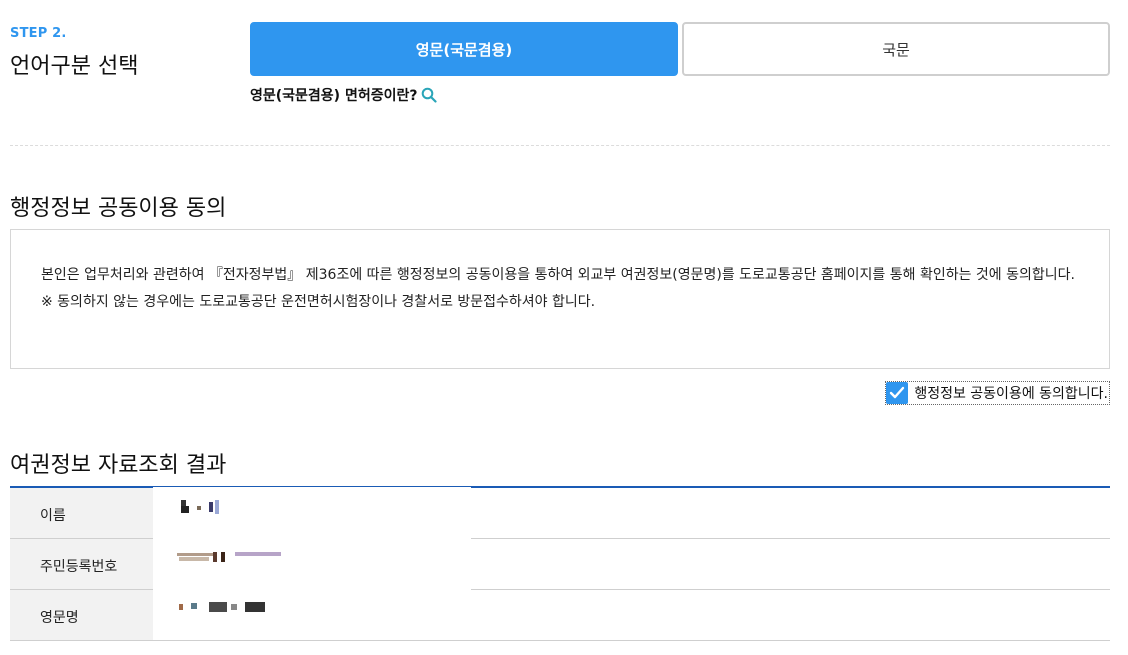 The width and height of the screenshot is (1128, 655). I want to click on section-divider, so click(560, 145).